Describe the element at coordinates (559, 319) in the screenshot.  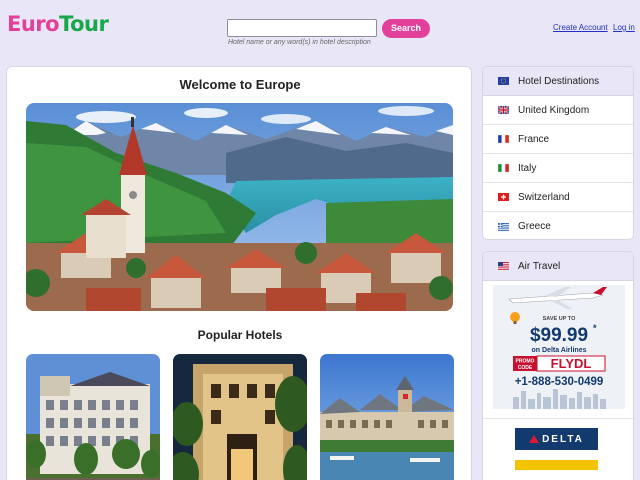
I see `ad-save-text: SAVE UP TO` at that location.